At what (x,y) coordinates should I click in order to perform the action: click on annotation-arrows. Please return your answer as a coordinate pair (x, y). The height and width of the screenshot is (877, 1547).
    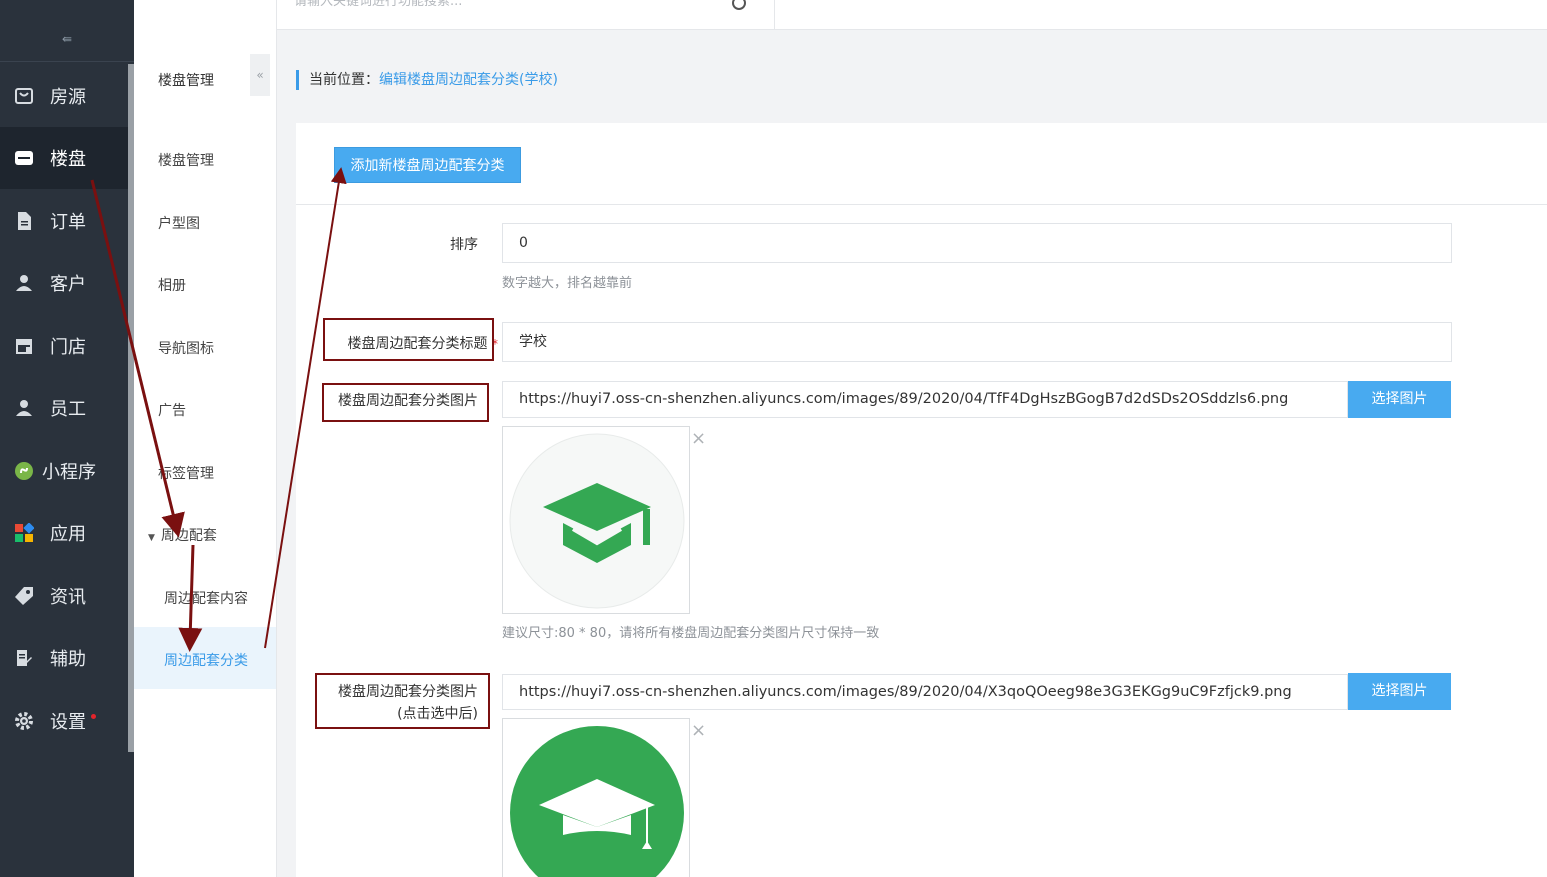
    Looking at the image, I should click on (218, 409).